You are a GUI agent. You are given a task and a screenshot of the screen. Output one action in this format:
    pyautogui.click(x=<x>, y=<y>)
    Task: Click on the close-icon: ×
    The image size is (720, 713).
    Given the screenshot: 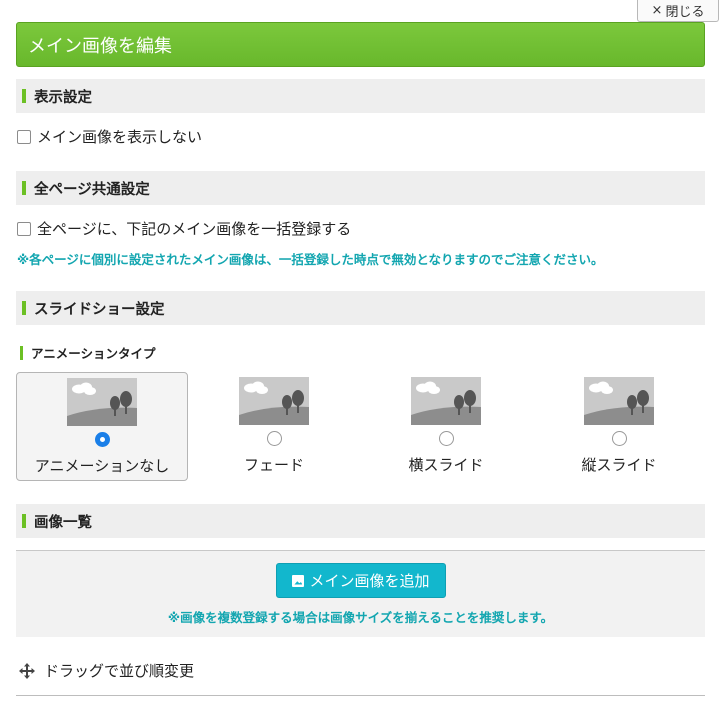 What is the action you would take?
    pyautogui.click(x=657, y=10)
    